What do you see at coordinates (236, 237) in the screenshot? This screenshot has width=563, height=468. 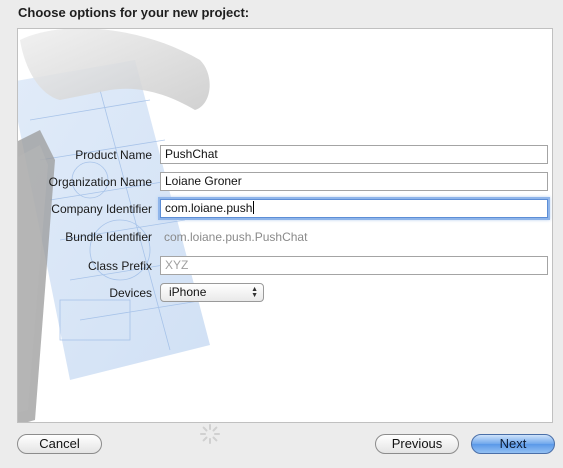 I see `bundle-identifier-value: com.loiane.push.PushChat` at bounding box center [236, 237].